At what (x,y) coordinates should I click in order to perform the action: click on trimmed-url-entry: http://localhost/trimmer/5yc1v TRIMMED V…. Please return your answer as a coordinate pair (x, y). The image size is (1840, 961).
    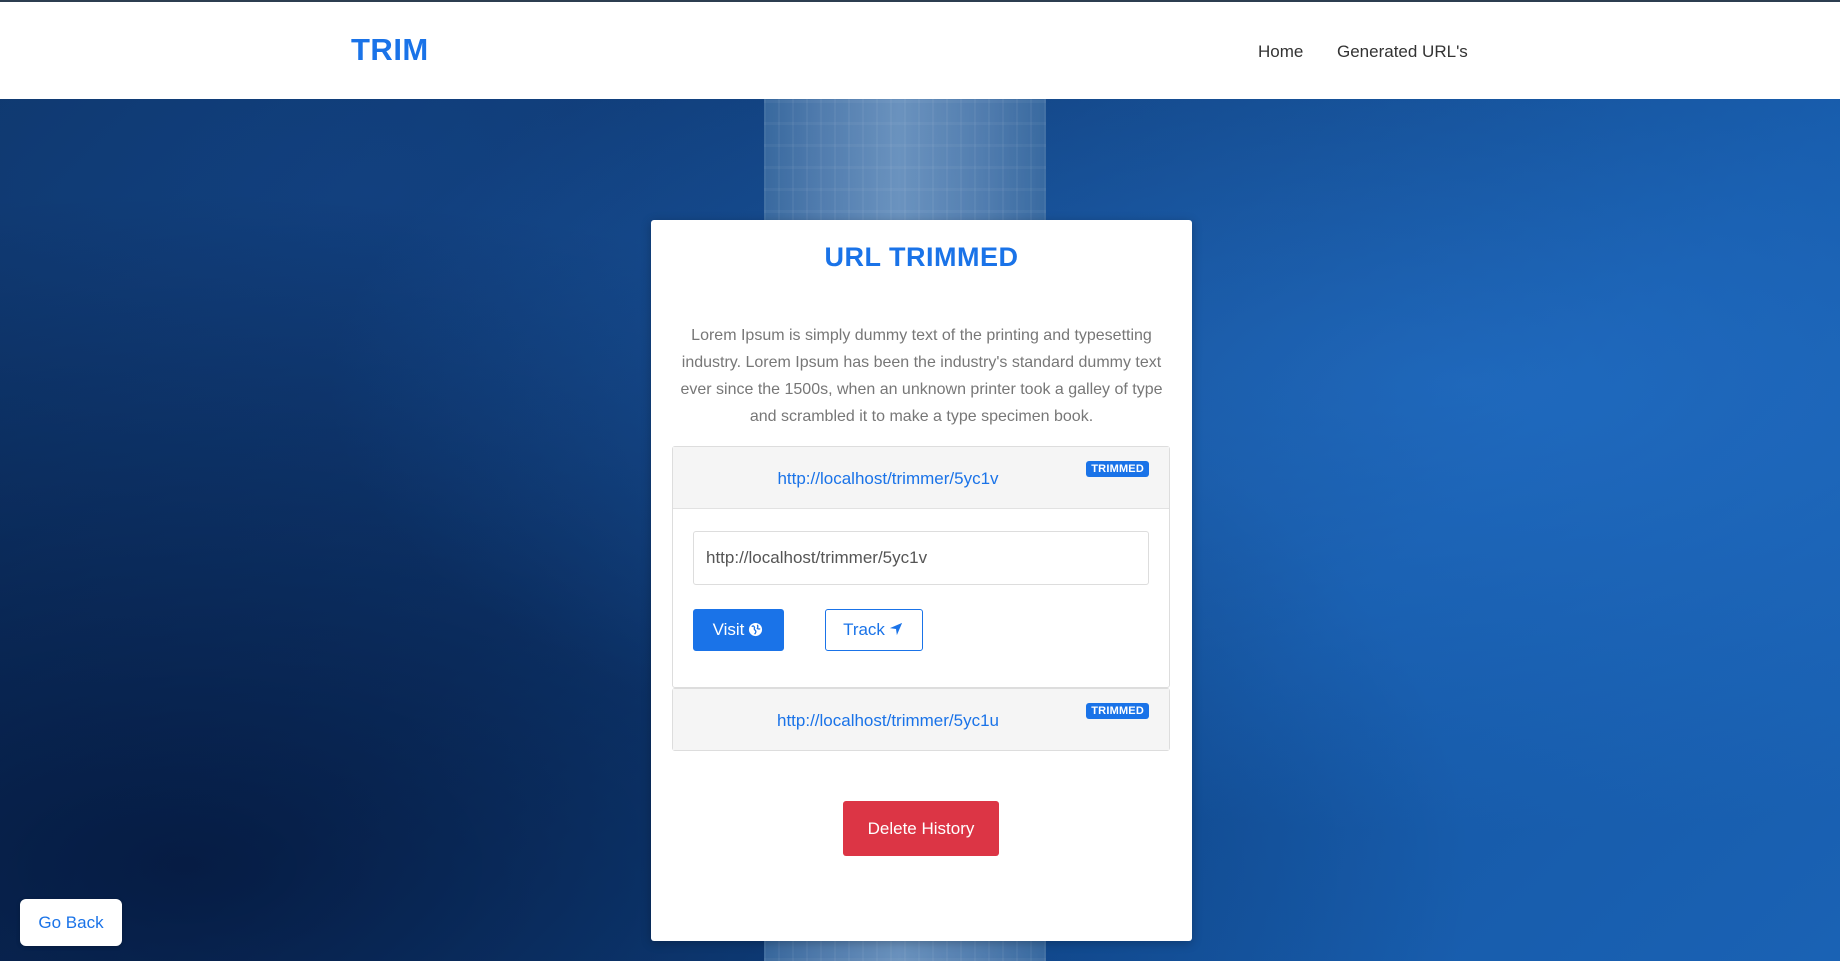
    Looking at the image, I should click on (921, 567).